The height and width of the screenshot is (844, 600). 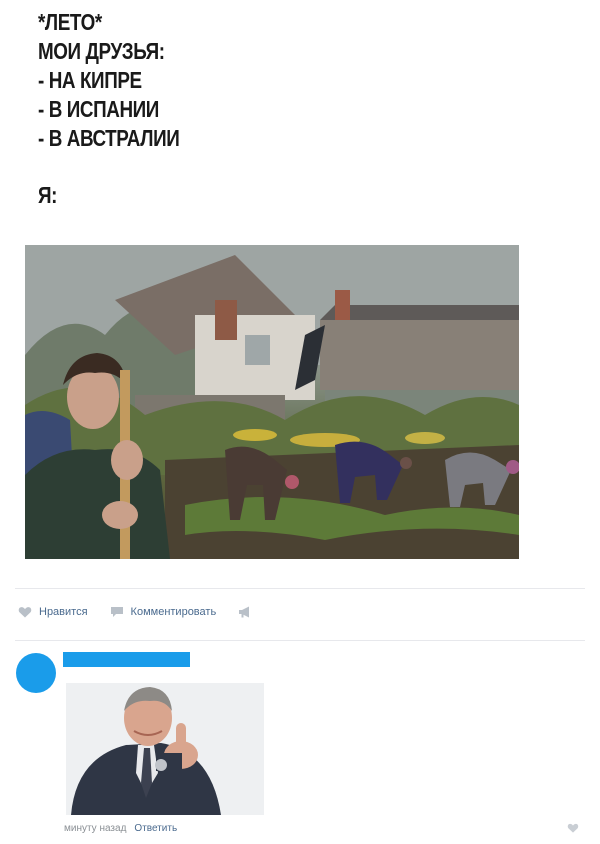 I want to click on comment-author-name, so click(x=126, y=659).